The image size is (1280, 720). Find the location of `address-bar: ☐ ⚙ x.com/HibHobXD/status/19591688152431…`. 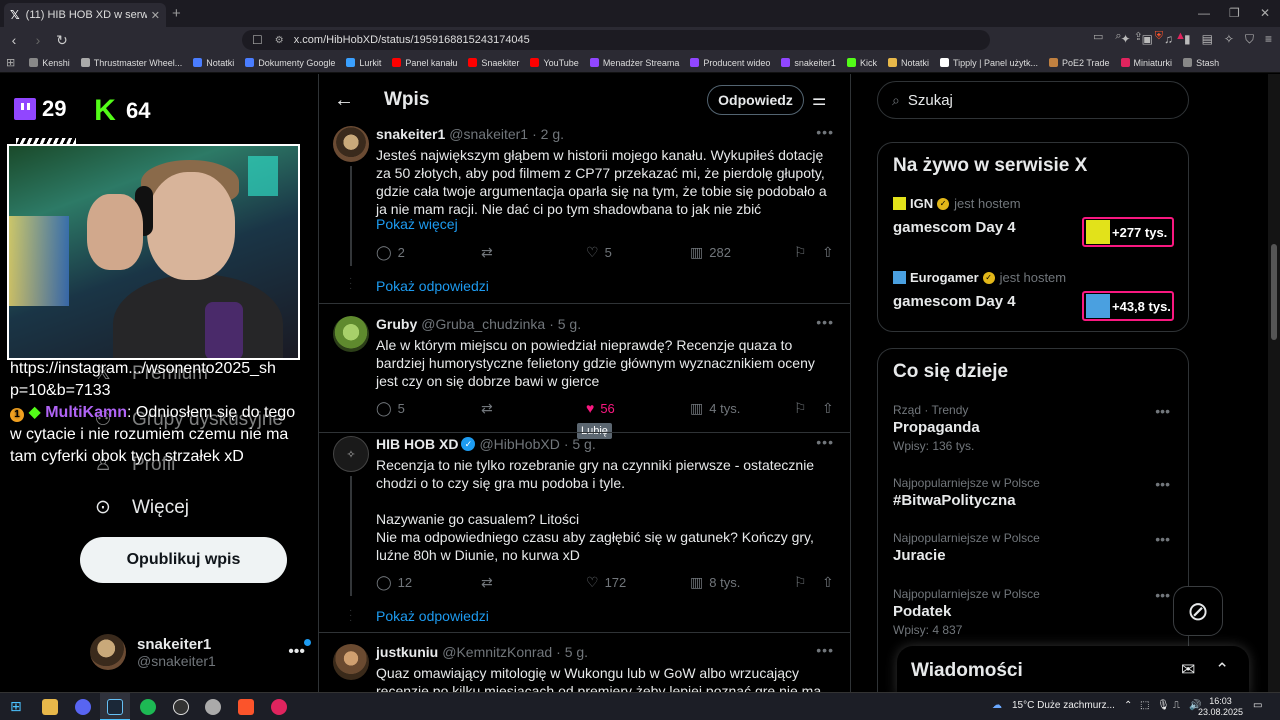

address-bar: ☐ ⚙ x.com/HibHobXD/status/19591688152431… is located at coordinates (714, 40).